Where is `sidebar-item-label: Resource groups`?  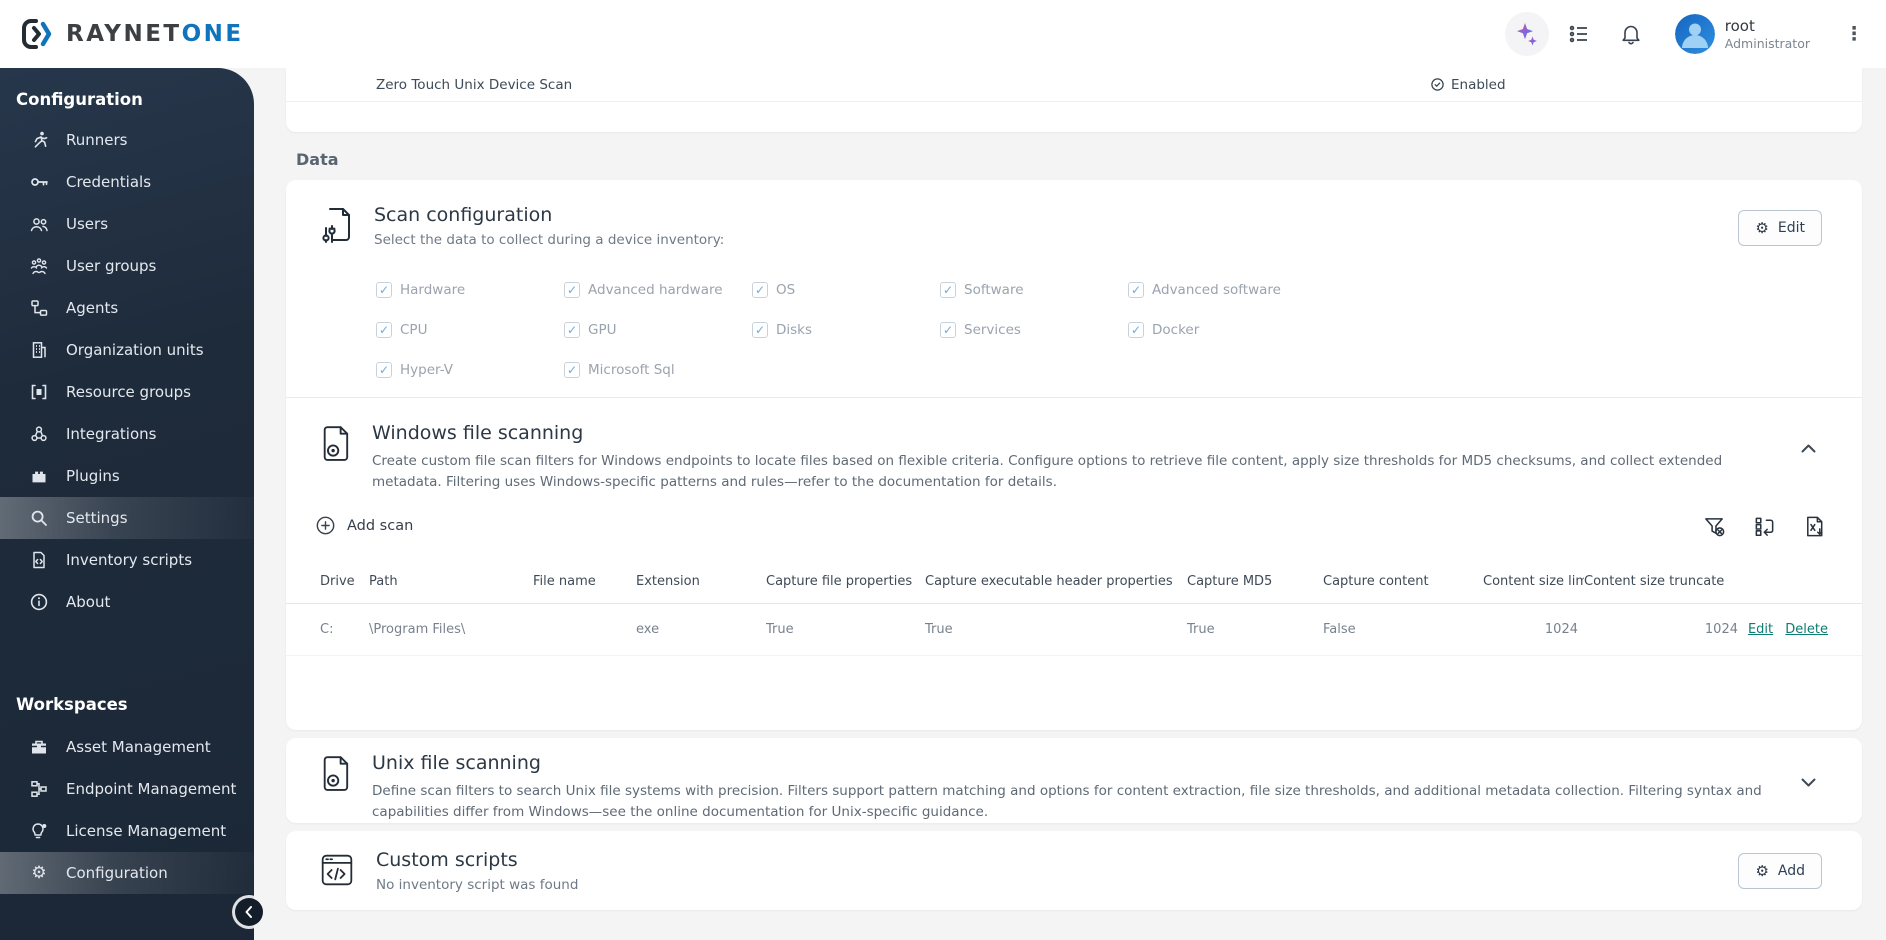 sidebar-item-label: Resource groups is located at coordinates (128, 392).